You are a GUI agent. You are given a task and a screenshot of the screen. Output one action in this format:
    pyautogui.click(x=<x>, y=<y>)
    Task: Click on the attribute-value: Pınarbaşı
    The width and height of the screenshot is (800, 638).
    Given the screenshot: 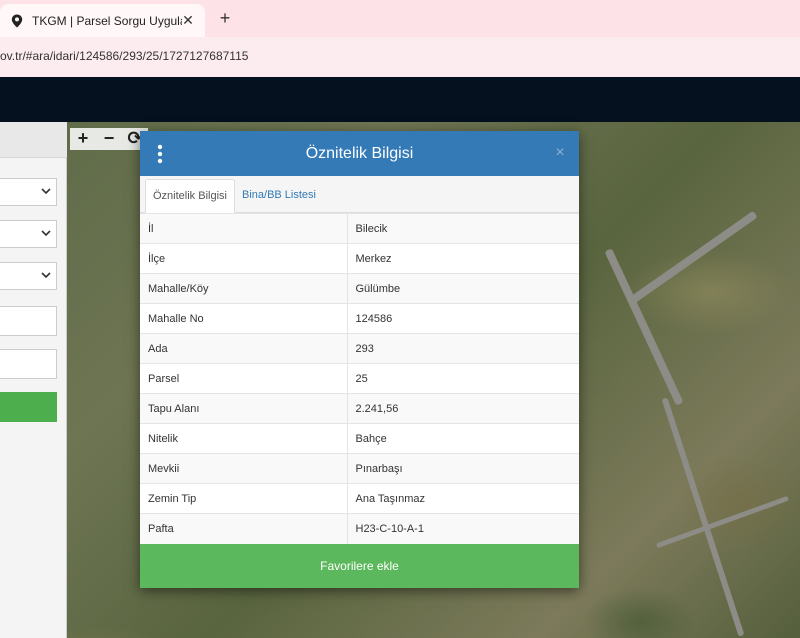 What is the action you would take?
    pyautogui.click(x=463, y=468)
    